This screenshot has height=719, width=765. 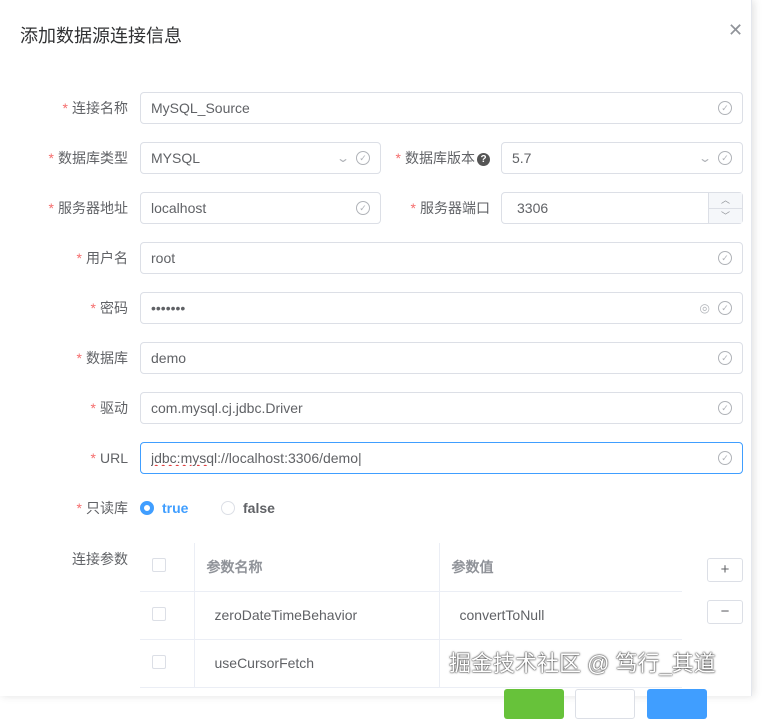 What do you see at coordinates (101, 36) in the screenshot?
I see `dialog-title: 添加数据源连接信息` at bounding box center [101, 36].